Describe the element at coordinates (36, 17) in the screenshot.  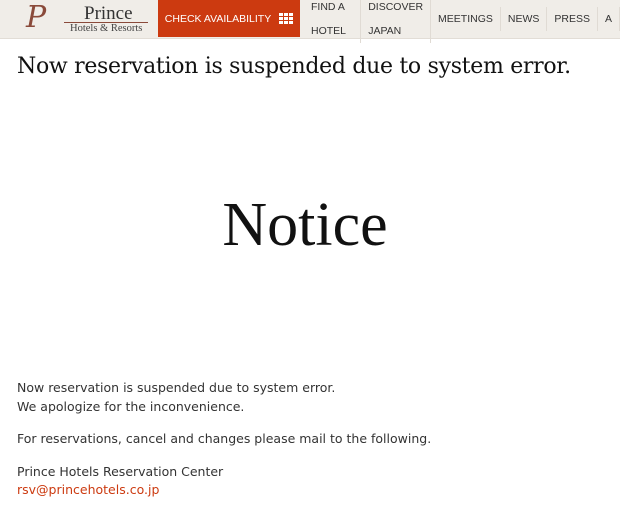
I see `logo-mark: P` at that location.